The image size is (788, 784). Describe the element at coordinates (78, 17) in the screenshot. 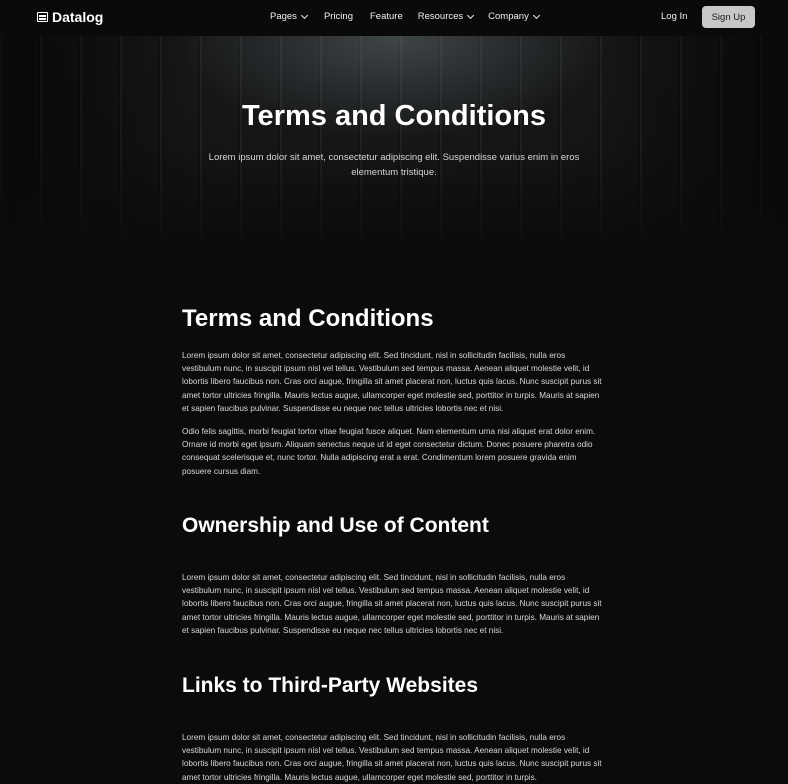

I see `brand-name: Datalog` at that location.